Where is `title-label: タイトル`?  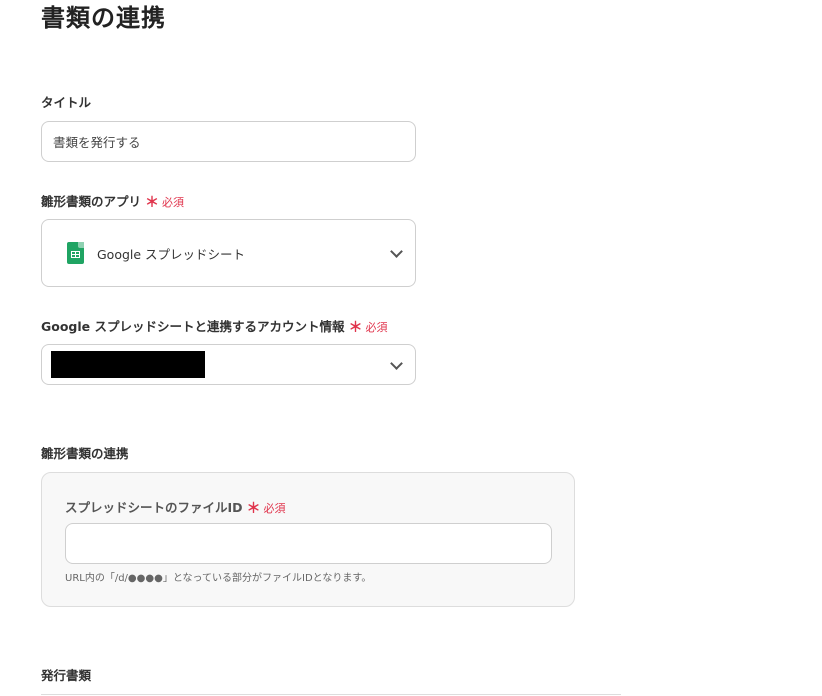
title-label: タイトル is located at coordinates (66, 102).